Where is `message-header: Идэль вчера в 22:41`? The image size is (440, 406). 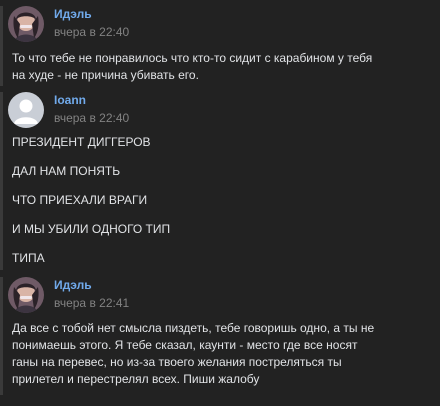 message-header: Идэль вчера в 22:41 is located at coordinates (218, 298).